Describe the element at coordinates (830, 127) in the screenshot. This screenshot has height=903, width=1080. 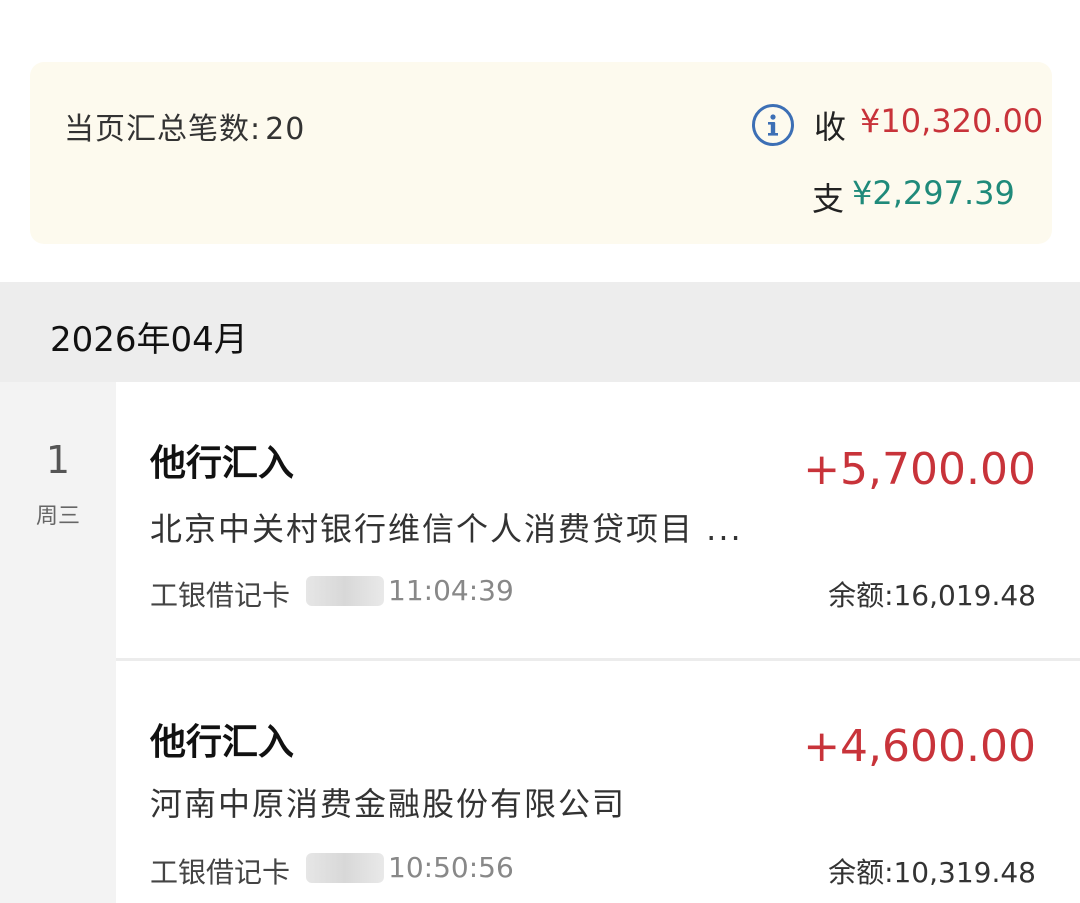
I see `income-label: 收` at that location.